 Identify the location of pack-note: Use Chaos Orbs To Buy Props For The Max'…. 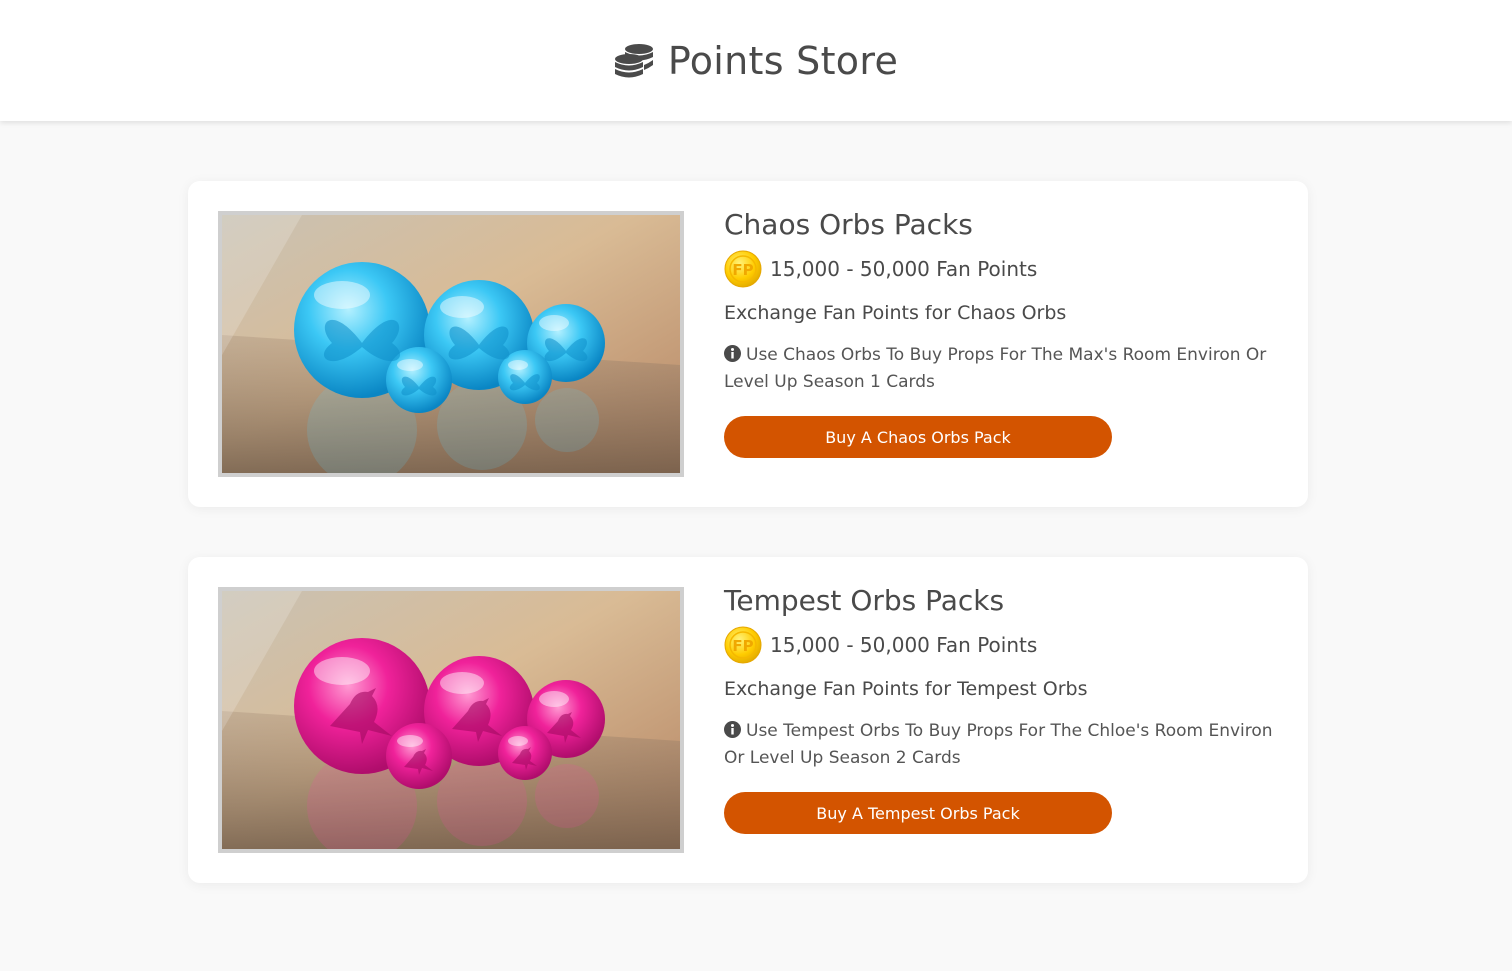
(1004, 369).